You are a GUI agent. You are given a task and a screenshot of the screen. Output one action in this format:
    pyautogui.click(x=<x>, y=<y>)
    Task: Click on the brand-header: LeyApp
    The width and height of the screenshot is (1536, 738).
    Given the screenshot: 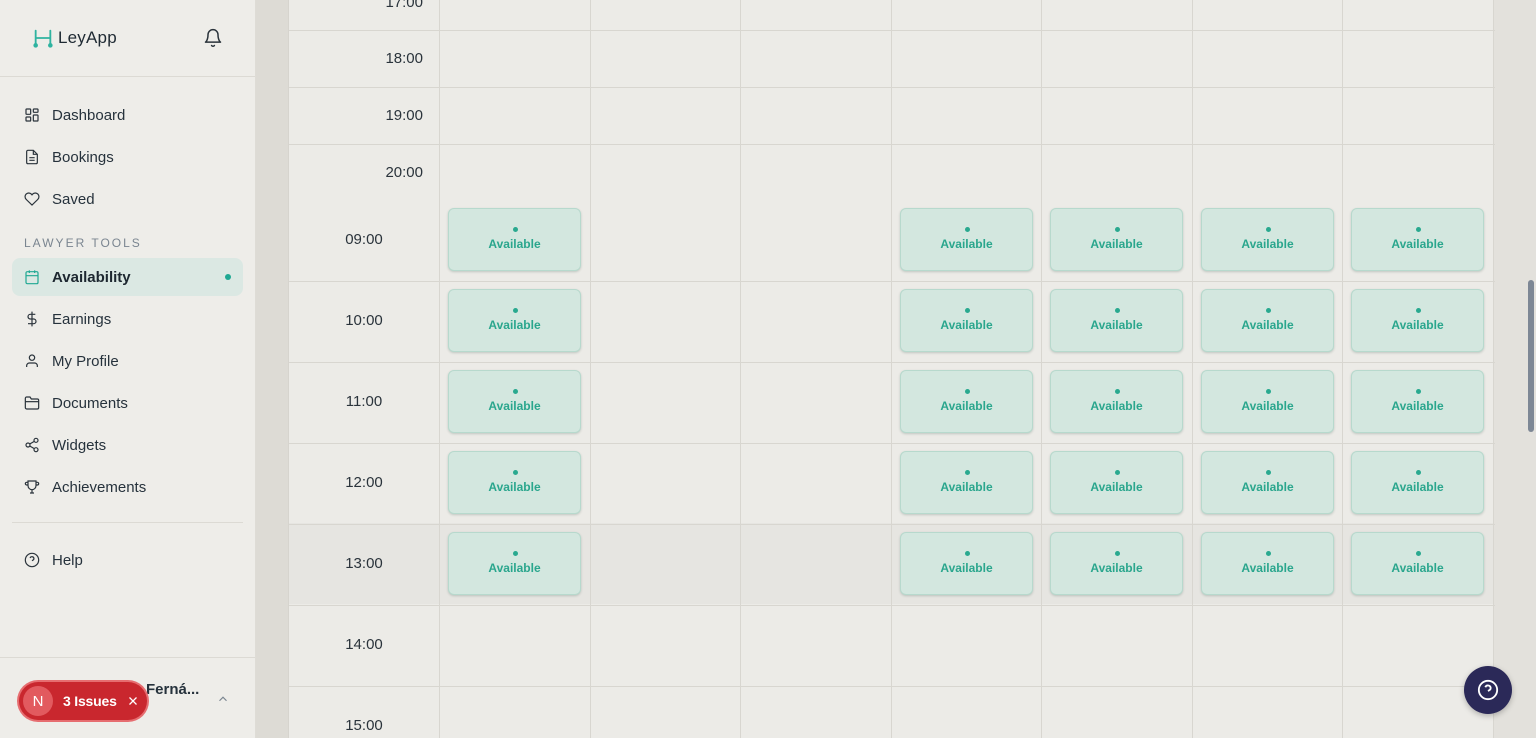 What is the action you would take?
    pyautogui.click(x=127, y=38)
    